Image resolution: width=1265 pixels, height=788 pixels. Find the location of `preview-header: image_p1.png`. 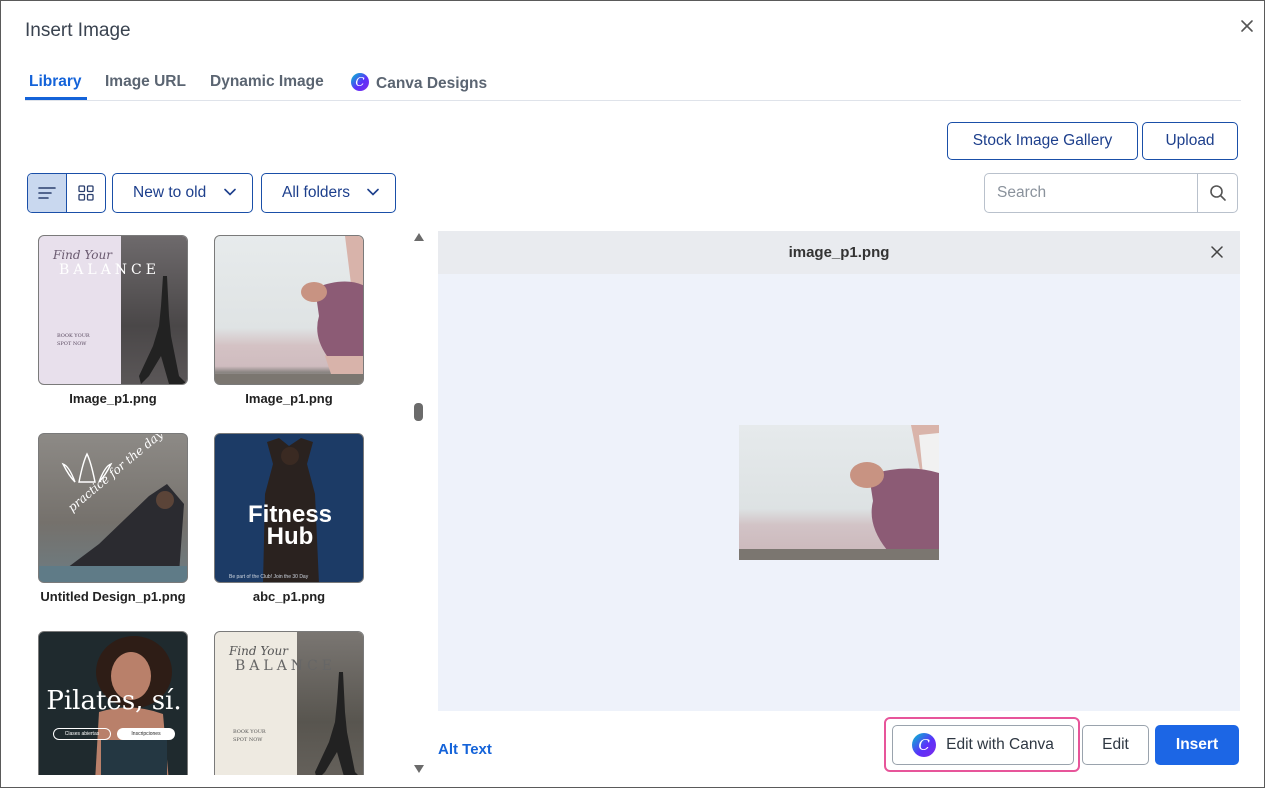

preview-header: image_p1.png is located at coordinates (839, 252).